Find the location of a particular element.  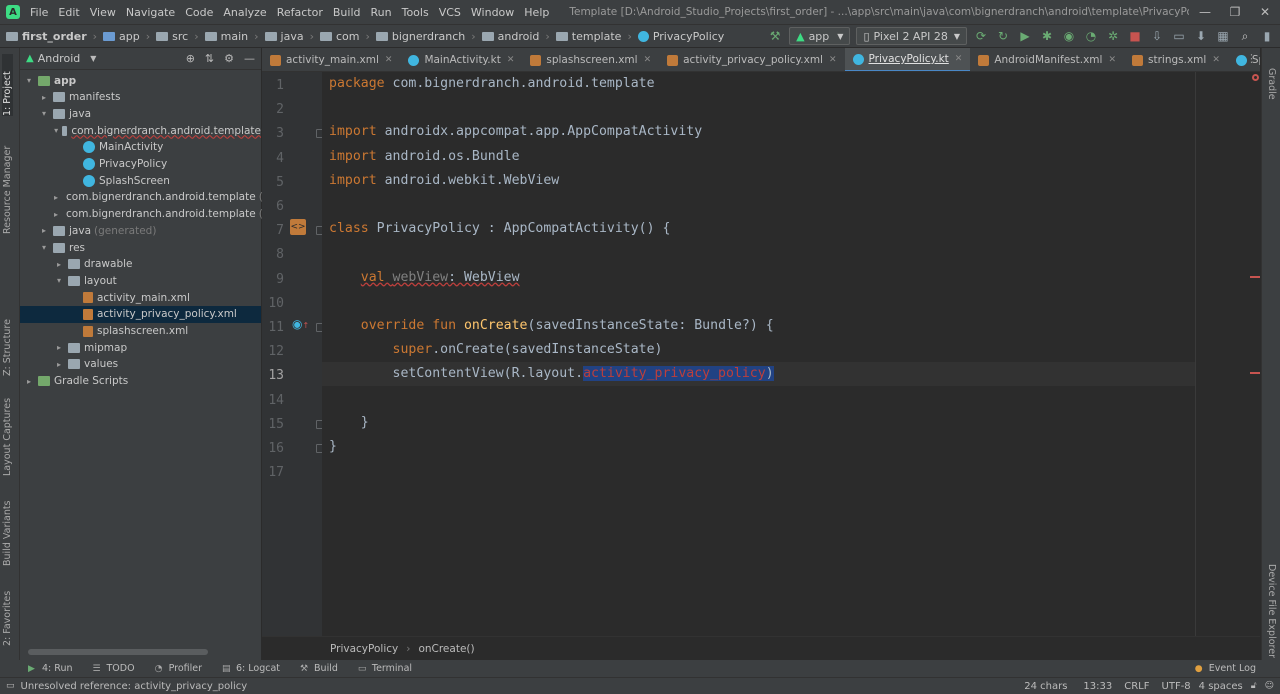

sync-project-icon: ⇩ is located at coordinates (1157, 36).